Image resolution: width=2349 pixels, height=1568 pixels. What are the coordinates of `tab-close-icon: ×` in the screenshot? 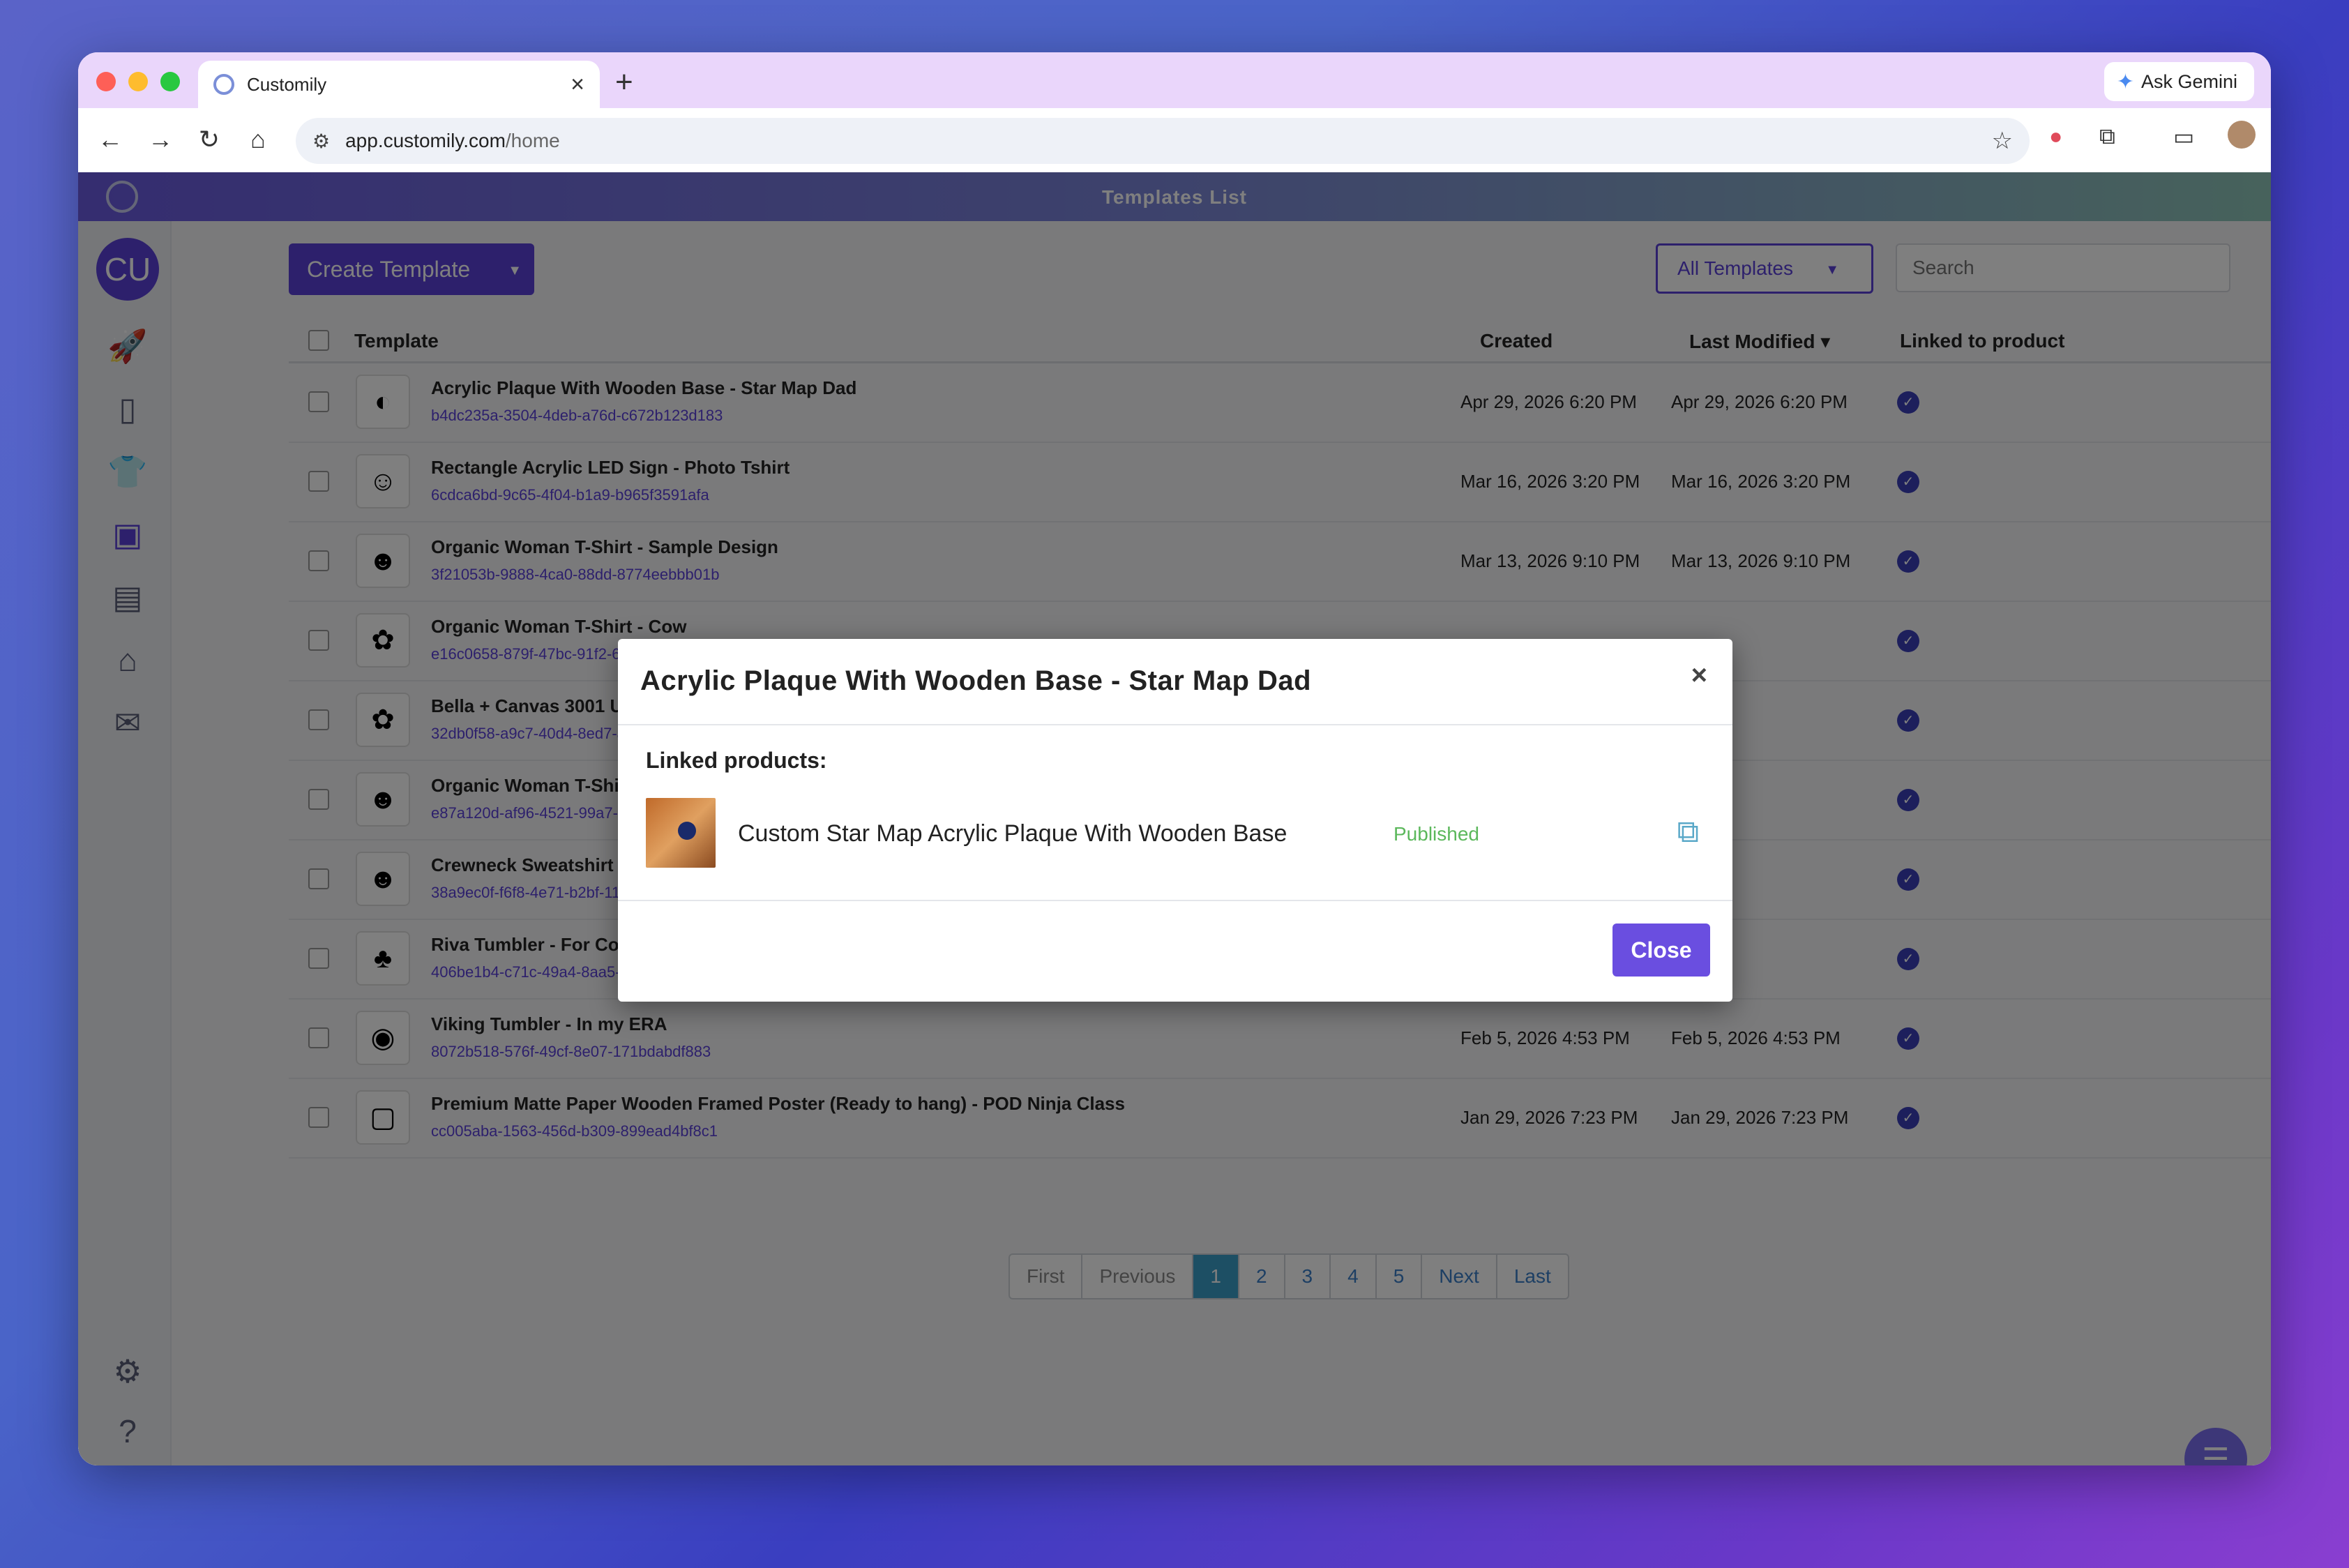 It's located at (578, 84).